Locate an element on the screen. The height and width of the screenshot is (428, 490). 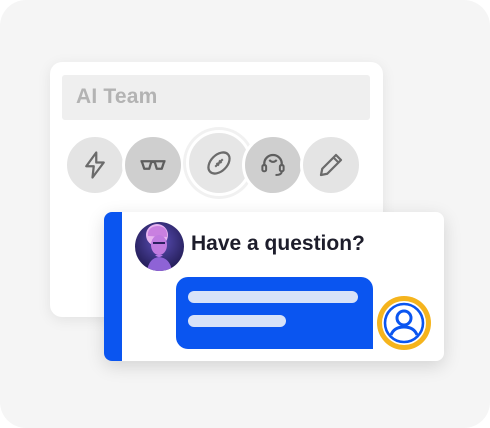
lightning-icon is located at coordinates (95, 165).